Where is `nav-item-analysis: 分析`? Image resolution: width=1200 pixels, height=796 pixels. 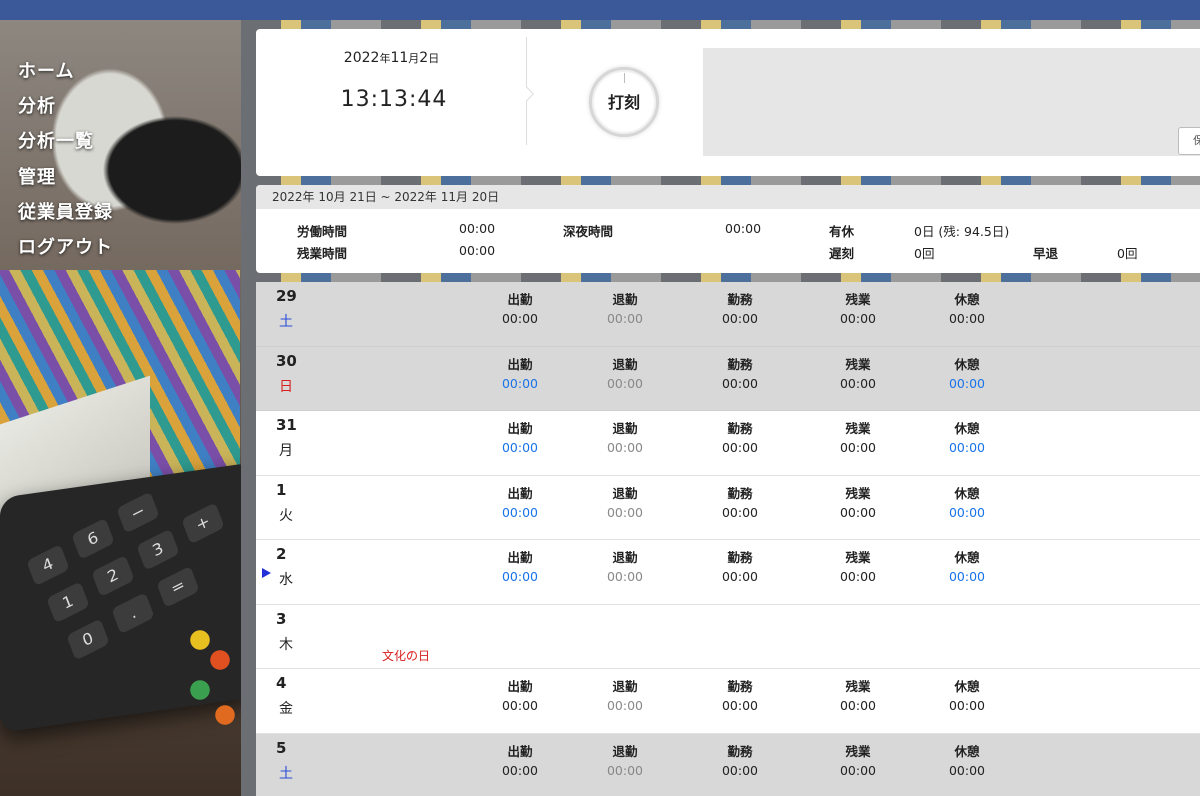 nav-item-analysis: 分析 is located at coordinates (65, 114).